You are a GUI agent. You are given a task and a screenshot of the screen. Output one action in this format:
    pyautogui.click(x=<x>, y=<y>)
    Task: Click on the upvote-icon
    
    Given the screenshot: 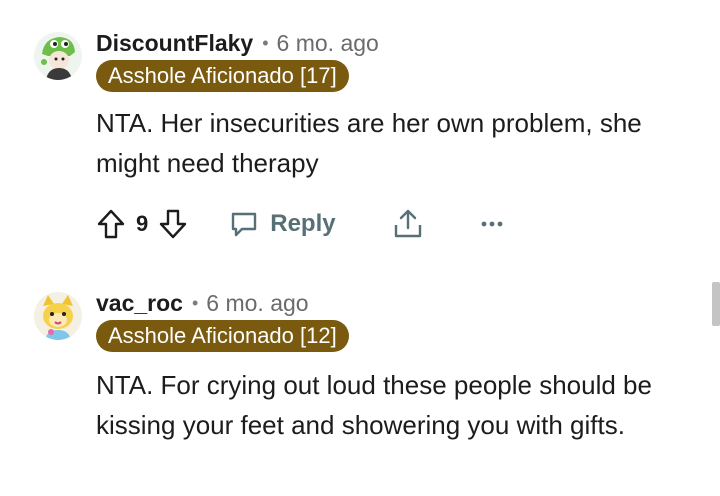 What is the action you would take?
    pyautogui.click(x=111, y=224)
    